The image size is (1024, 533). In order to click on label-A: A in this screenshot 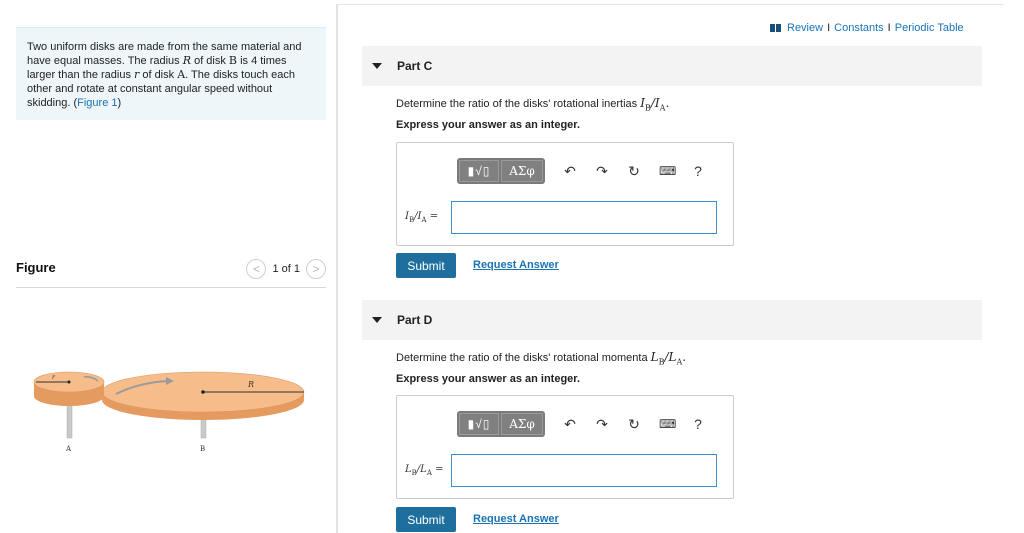, I will do `click(68, 449)`.